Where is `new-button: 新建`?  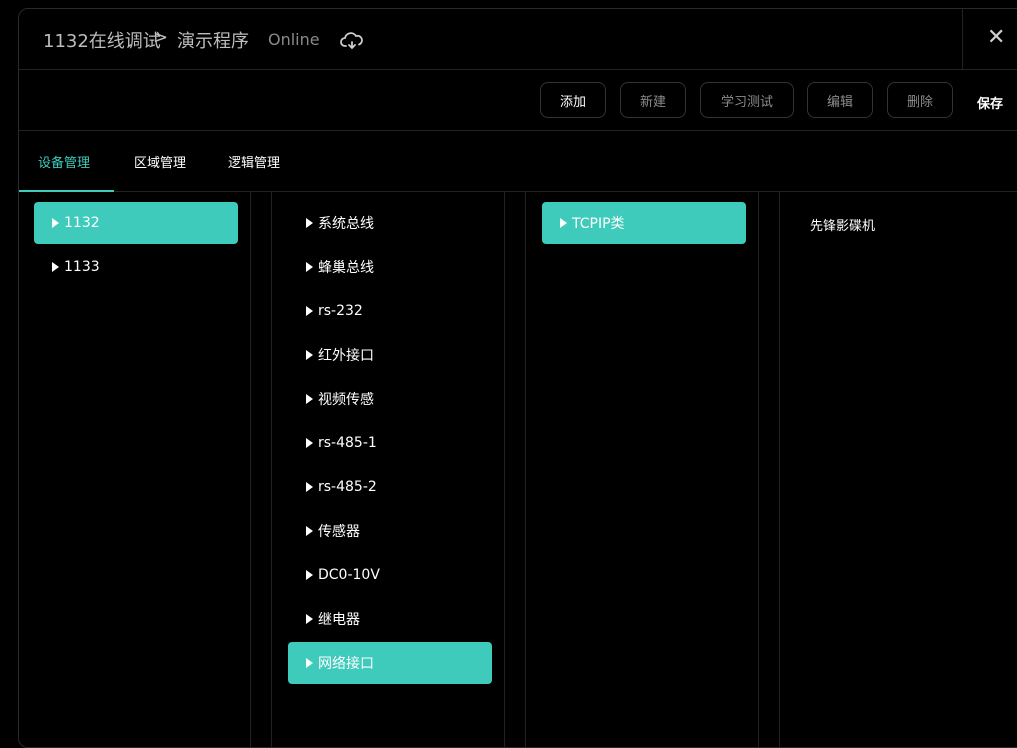 new-button: 新建 is located at coordinates (653, 100).